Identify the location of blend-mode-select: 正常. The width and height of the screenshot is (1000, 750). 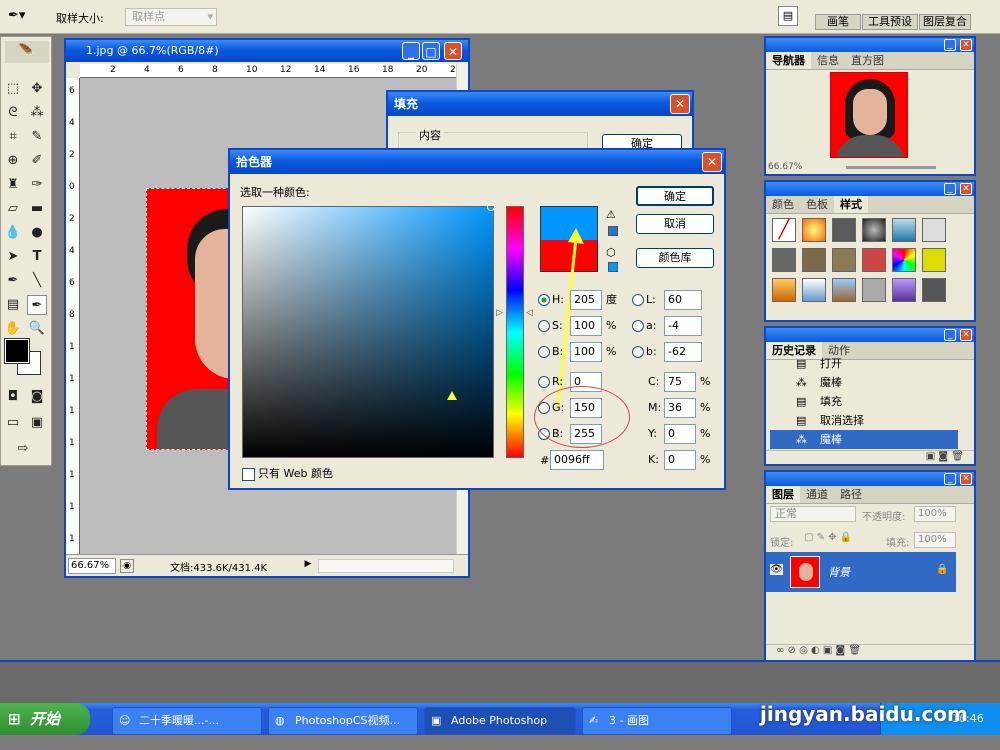
(813, 514).